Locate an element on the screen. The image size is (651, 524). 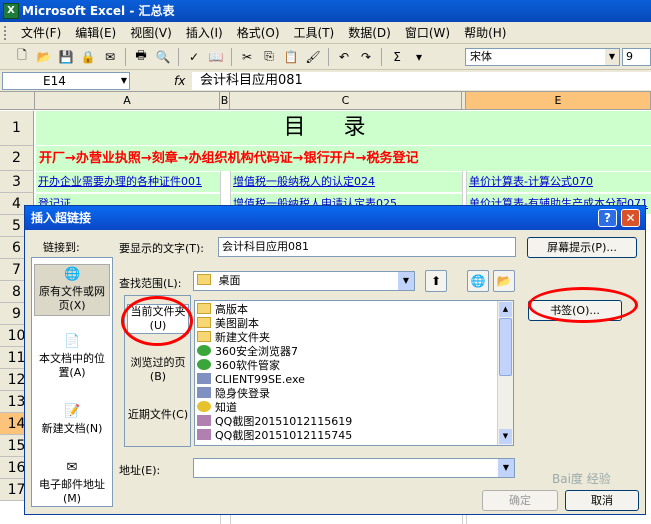
chevron-down-icon: ▾ is located at coordinates (419, 57).